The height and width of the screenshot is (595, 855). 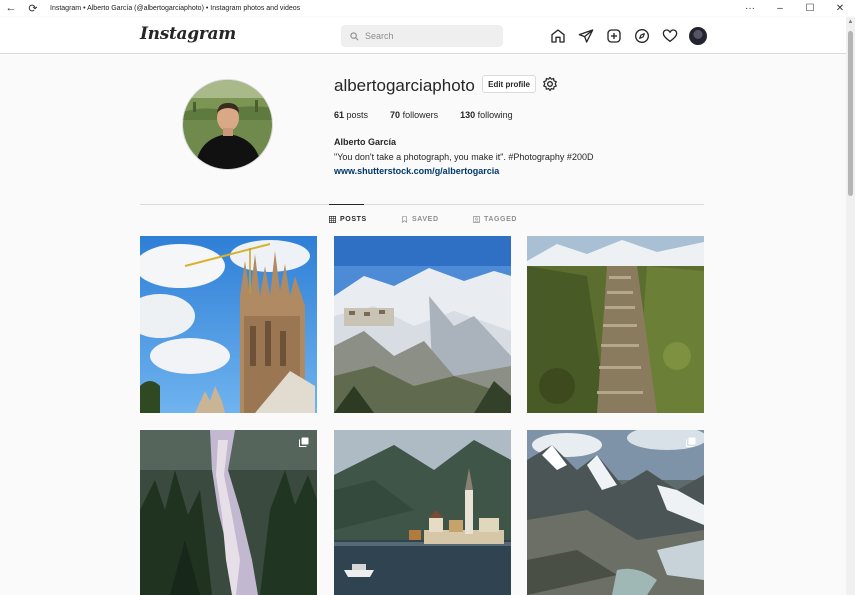 I want to click on search-icon, so click(x=354, y=36).